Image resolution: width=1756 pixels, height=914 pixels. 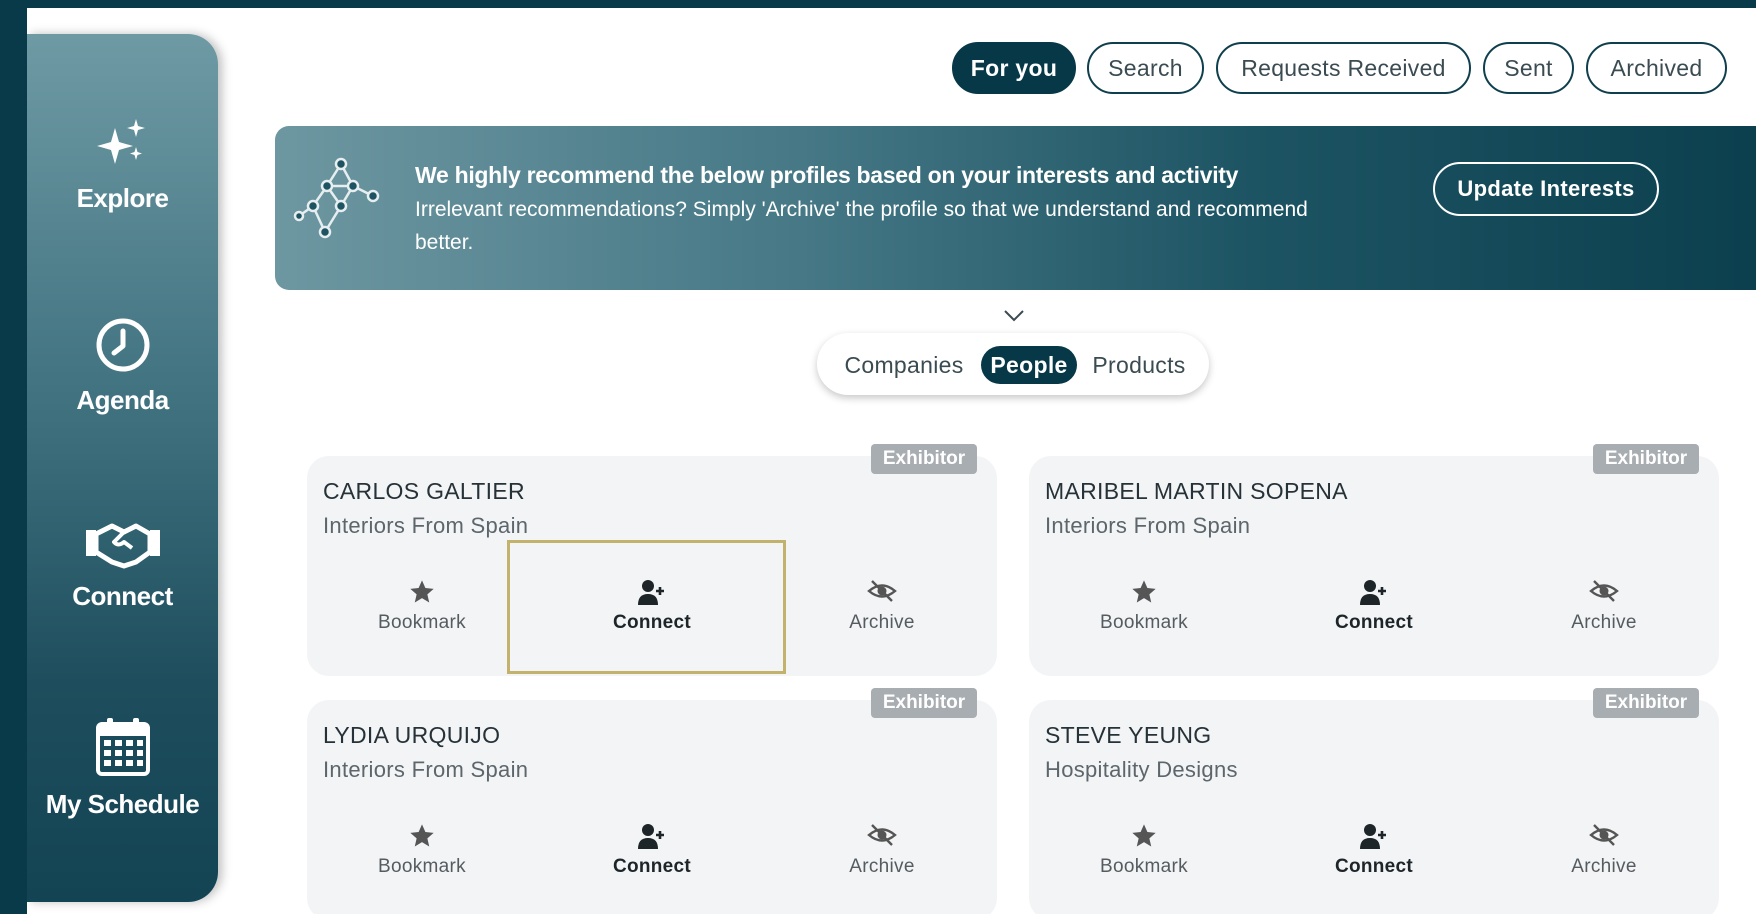 I want to click on sidebar-item-agenda: Agenda, so click(x=122, y=366).